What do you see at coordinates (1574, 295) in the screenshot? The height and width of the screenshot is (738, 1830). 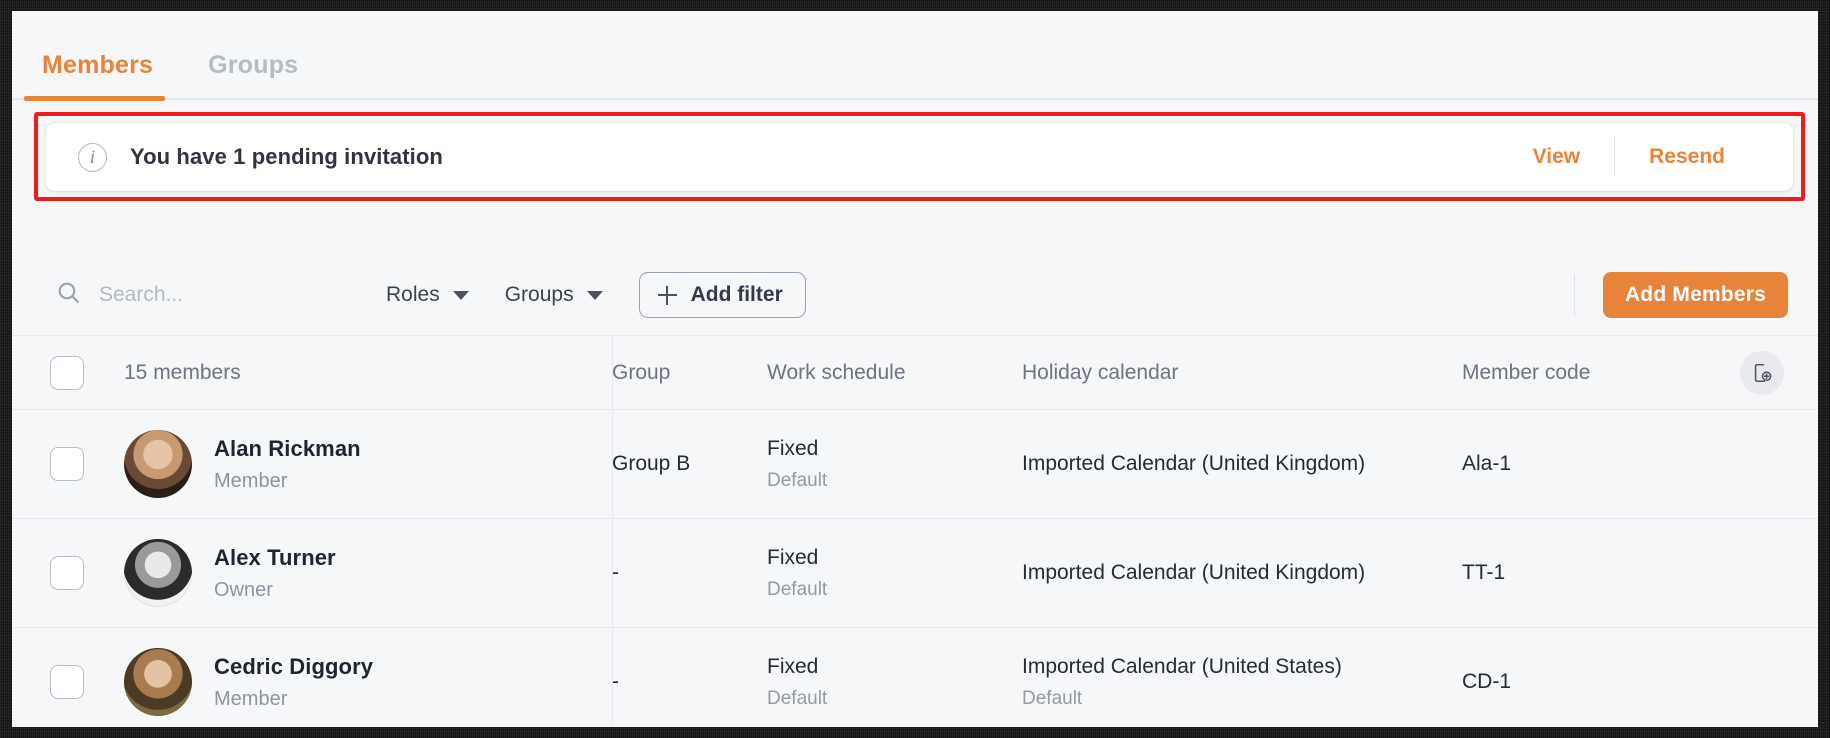 I see `toolbar-divider` at bounding box center [1574, 295].